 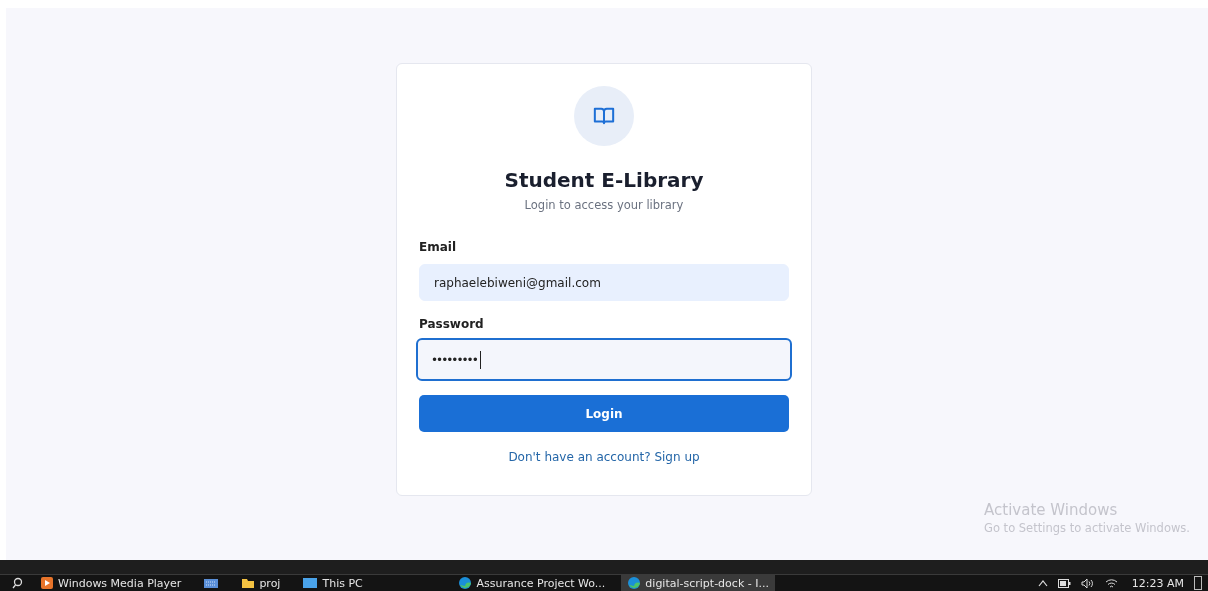 I want to click on folder-icon, so click(x=248, y=583).